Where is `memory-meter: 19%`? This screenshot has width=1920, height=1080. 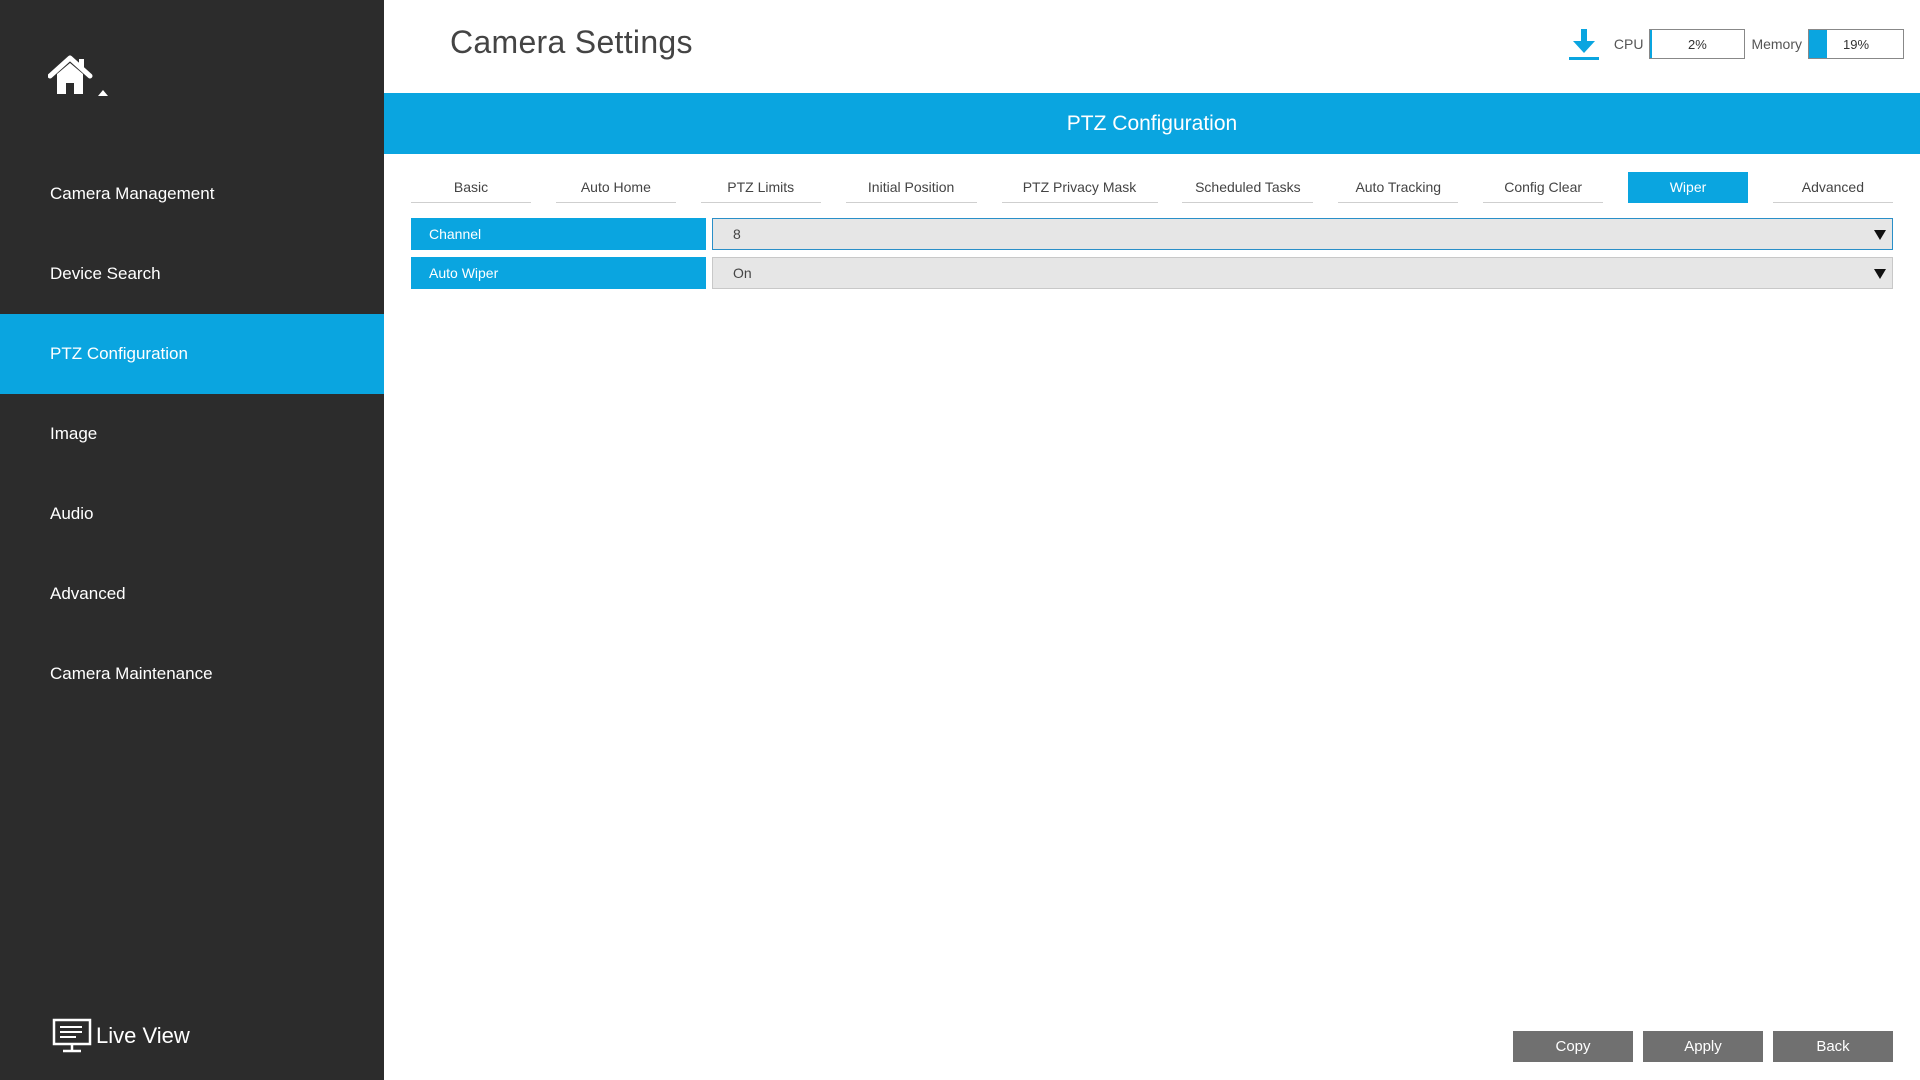
memory-meter: 19% is located at coordinates (1856, 44).